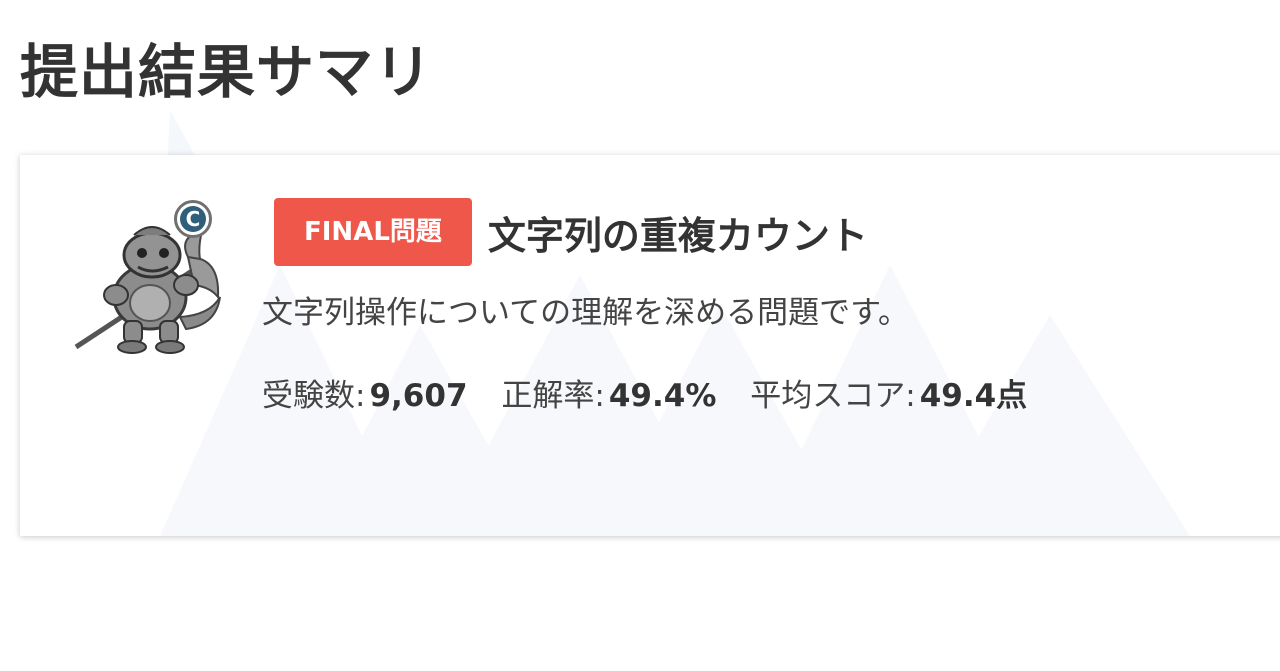  Describe the element at coordinates (585, 313) in the screenshot. I see `problem-description: 文字列操作についての理解を深める問題です。` at that location.